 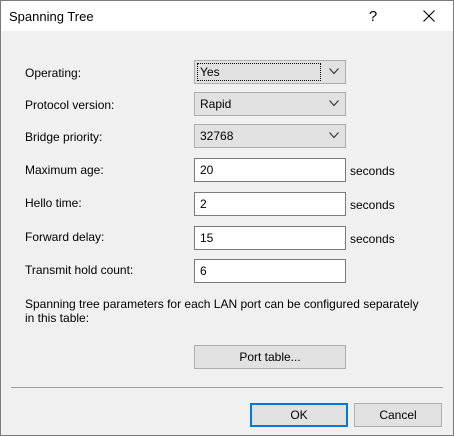 What do you see at coordinates (70, 105) in the screenshot?
I see `protocol-version-label: Protocol version:` at bounding box center [70, 105].